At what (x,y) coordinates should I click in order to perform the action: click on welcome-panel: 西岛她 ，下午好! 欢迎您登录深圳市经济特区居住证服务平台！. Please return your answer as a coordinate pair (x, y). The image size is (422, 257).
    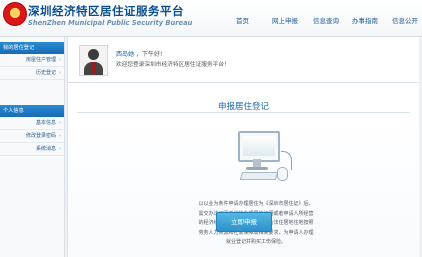
    Looking at the image, I should click on (243, 60).